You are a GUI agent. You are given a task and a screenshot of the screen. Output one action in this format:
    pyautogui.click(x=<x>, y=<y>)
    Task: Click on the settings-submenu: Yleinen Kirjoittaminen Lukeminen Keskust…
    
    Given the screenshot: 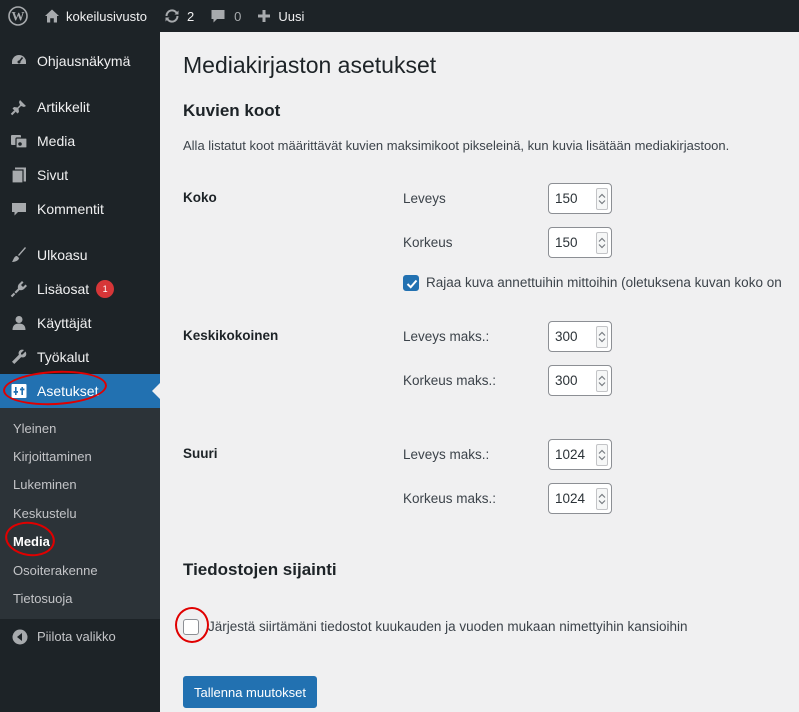 What is the action you would take?
    pyautogui.click(x=80, y=513)
    